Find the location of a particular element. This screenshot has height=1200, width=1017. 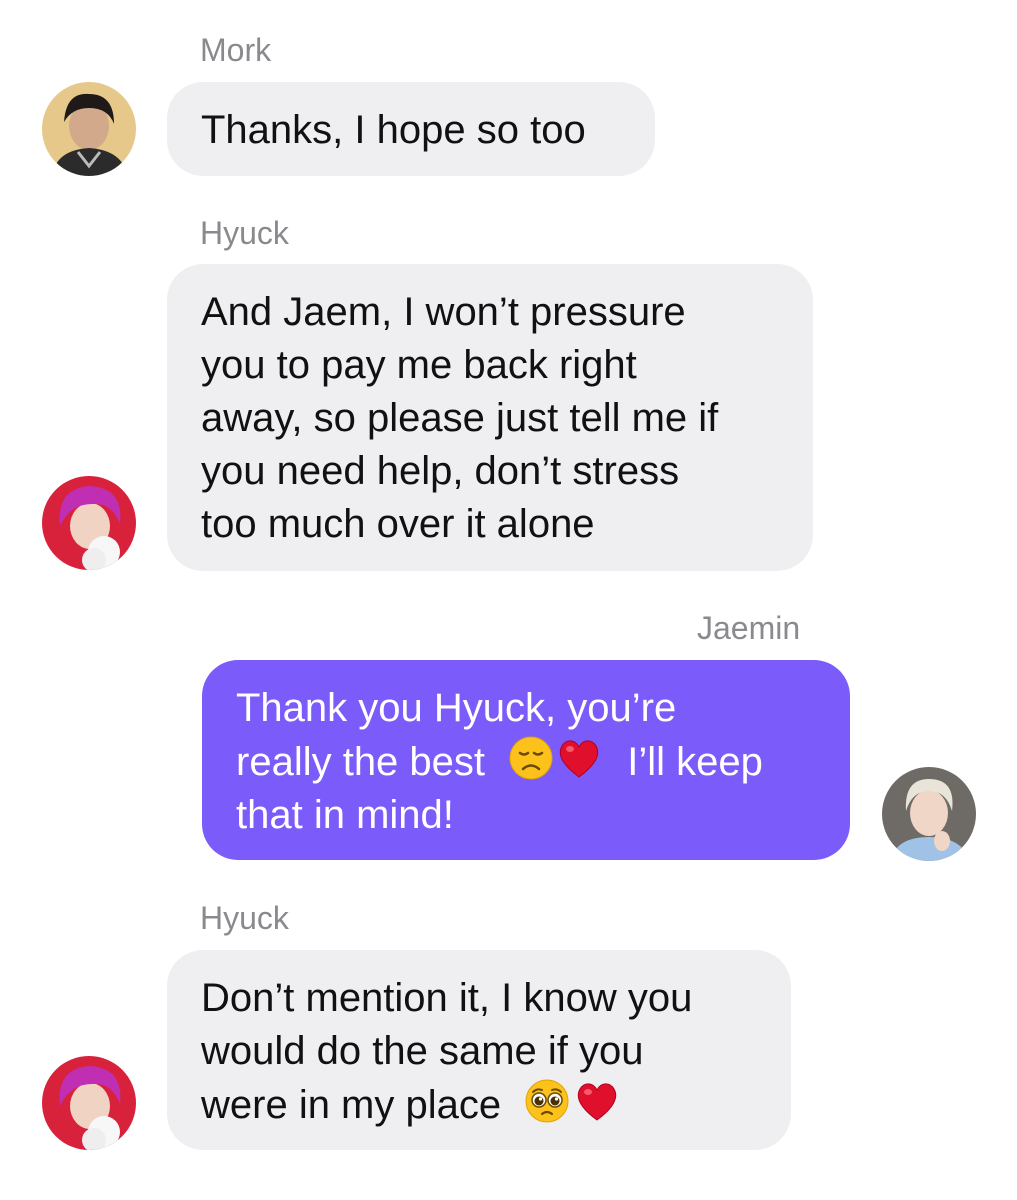

message-bubble-1: Thanks, I hope so too is located at coordinates (411, 129).